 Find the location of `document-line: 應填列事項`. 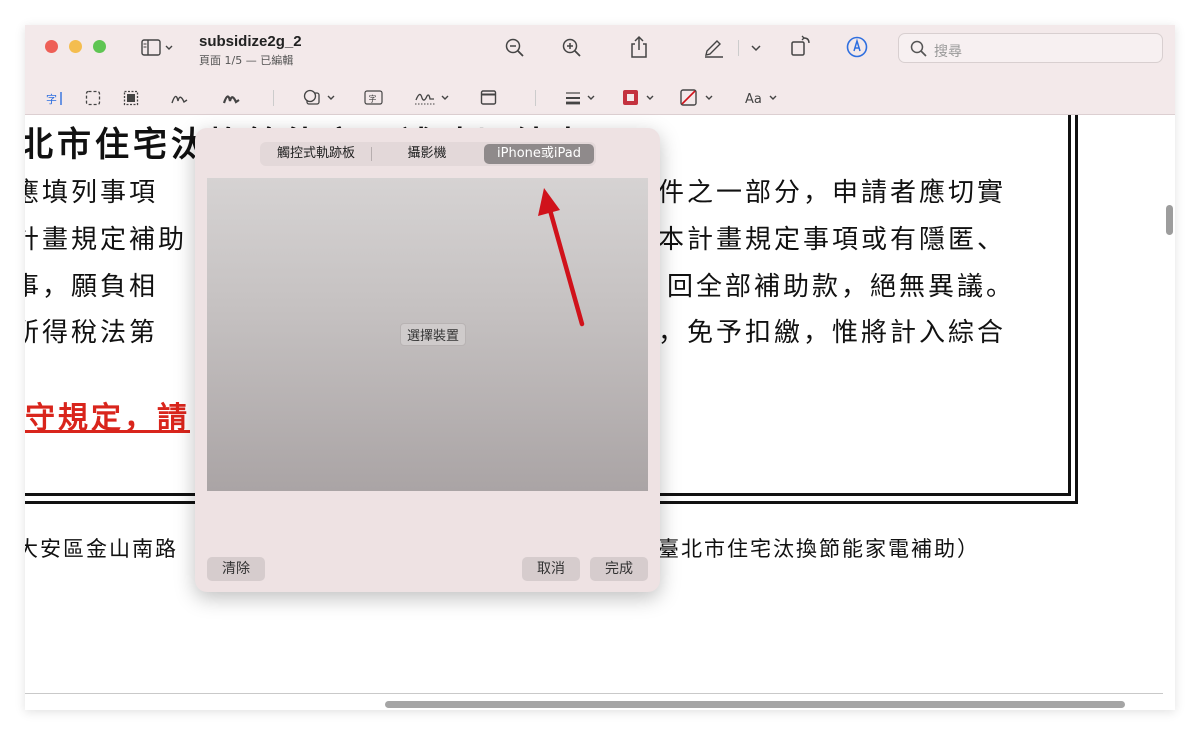

document-line: 應填列事項 is located at coordinates (92, 193).